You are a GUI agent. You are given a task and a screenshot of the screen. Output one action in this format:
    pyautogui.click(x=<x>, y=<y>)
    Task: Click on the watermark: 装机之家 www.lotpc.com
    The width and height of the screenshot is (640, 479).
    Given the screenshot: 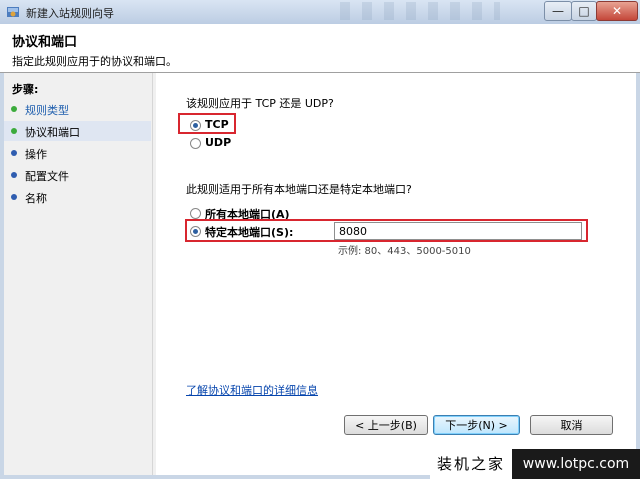 What is the action you would take?
    pyautogui.click(x=535, y=464)
    